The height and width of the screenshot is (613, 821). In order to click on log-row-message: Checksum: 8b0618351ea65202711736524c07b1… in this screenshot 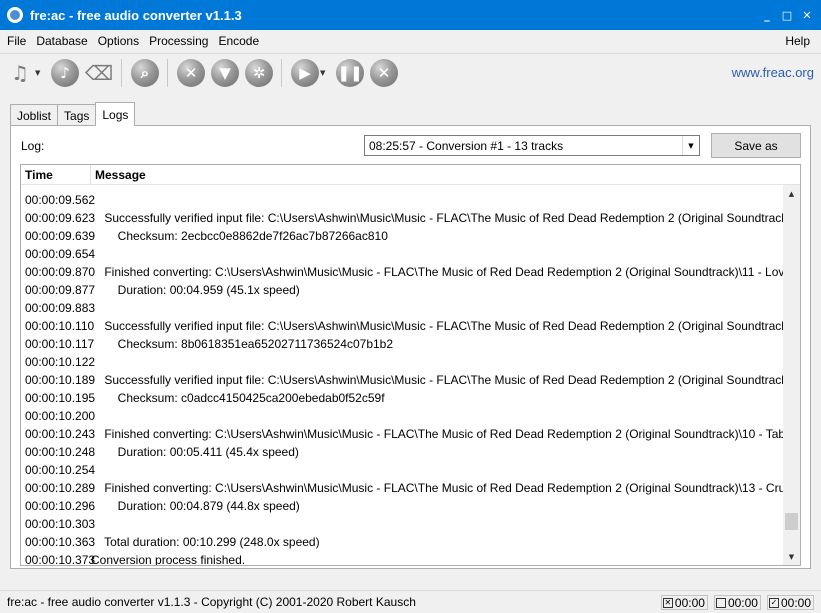, I will do `click(242, 344)`.